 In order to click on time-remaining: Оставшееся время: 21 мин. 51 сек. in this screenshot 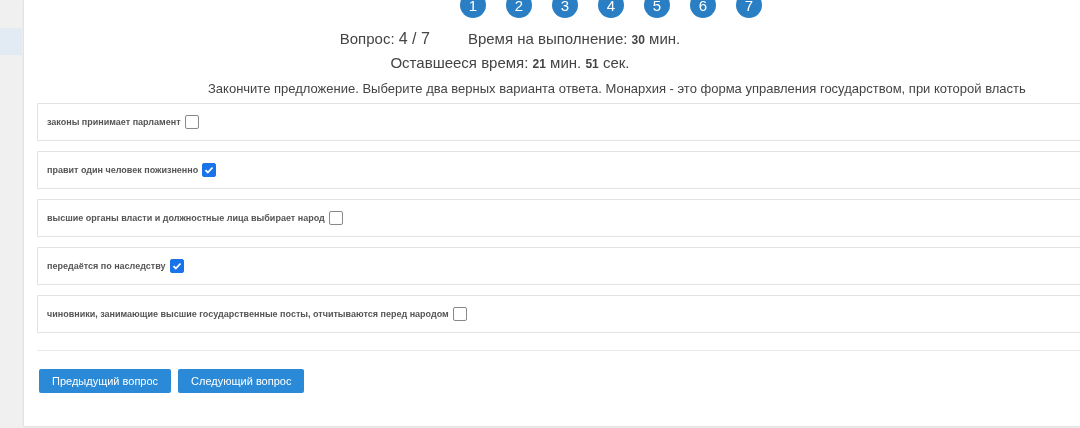, I will do `click(510, 62)`.